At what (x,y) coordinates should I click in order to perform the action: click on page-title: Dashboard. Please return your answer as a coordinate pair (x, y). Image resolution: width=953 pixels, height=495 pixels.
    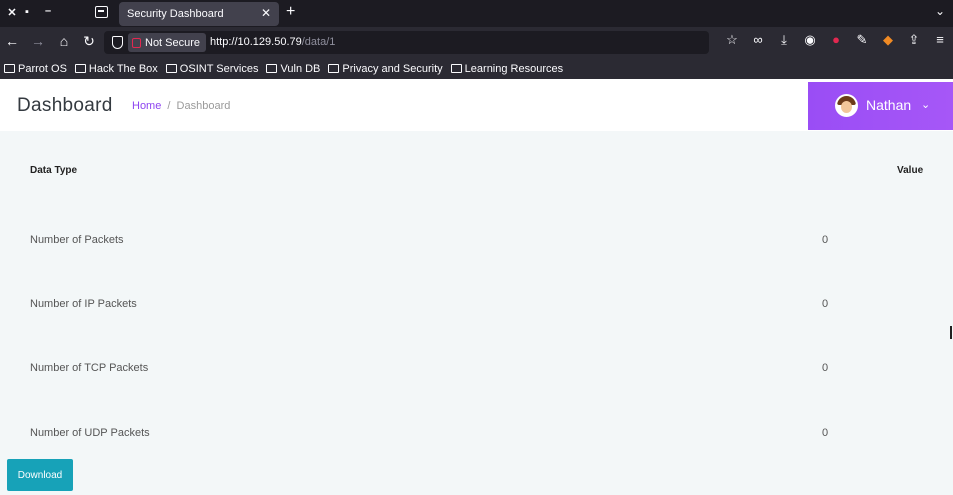
    Looking at the image, I should click on (65, 105).